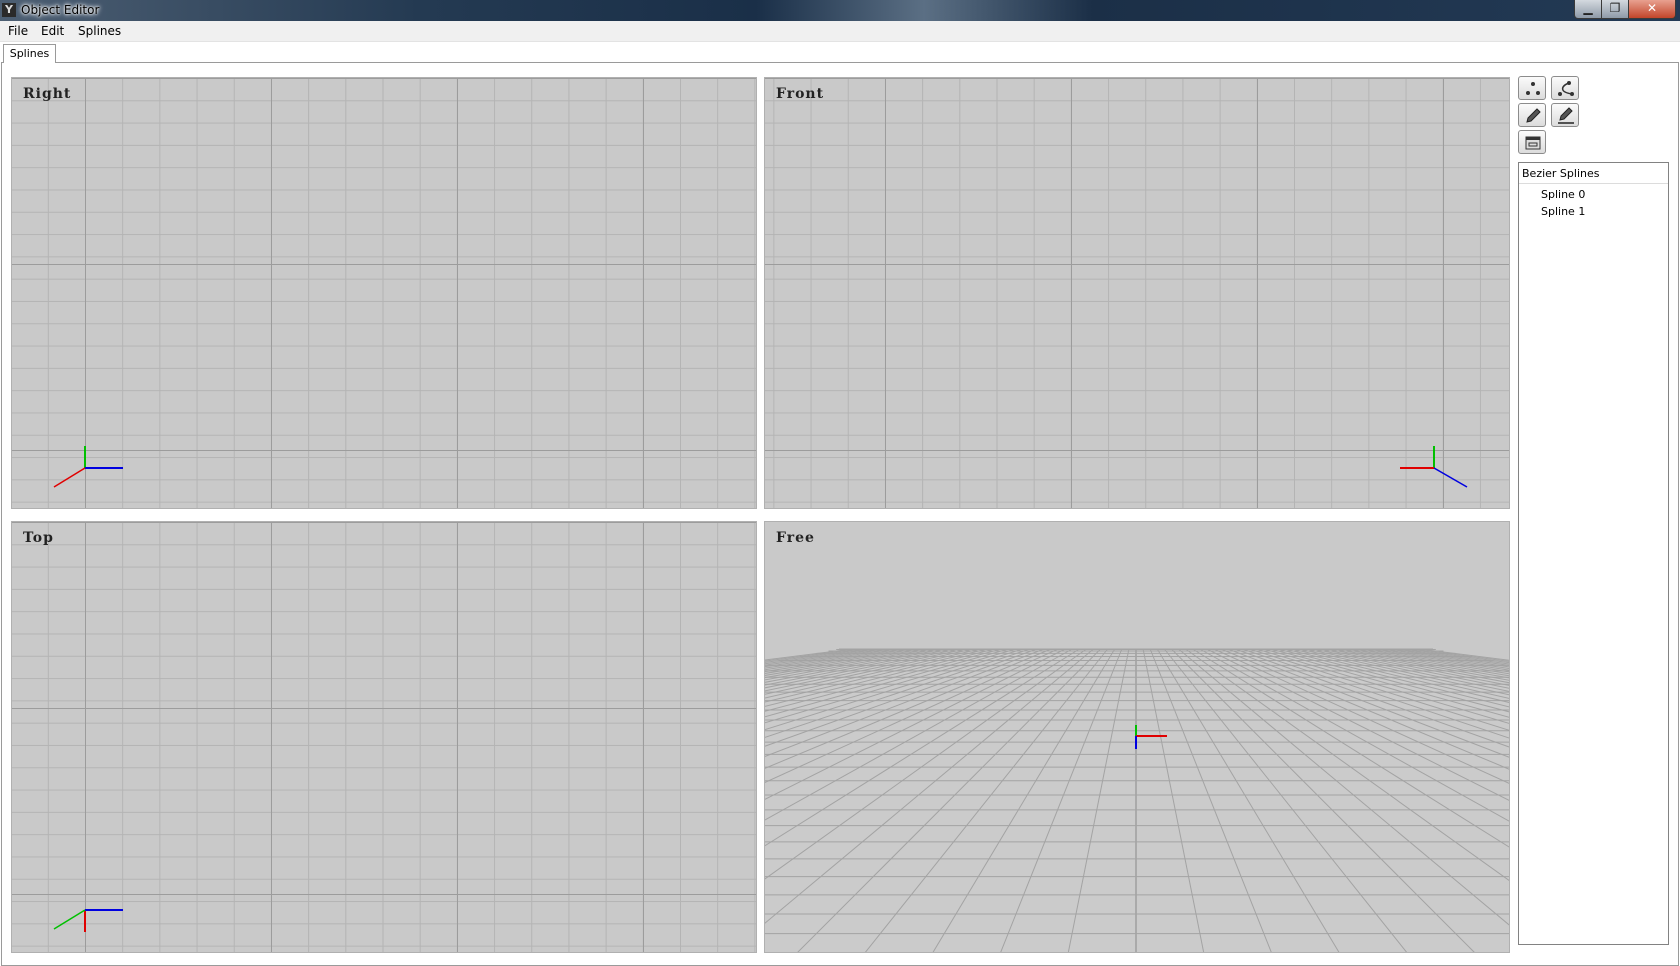  I want to click on menu-splines: Splines, so click(99, 31).